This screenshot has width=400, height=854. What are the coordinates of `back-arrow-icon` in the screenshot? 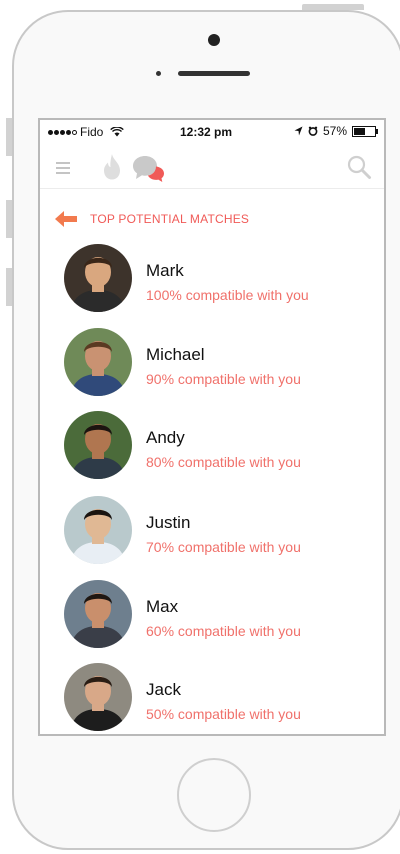 It's located at (66, 219).